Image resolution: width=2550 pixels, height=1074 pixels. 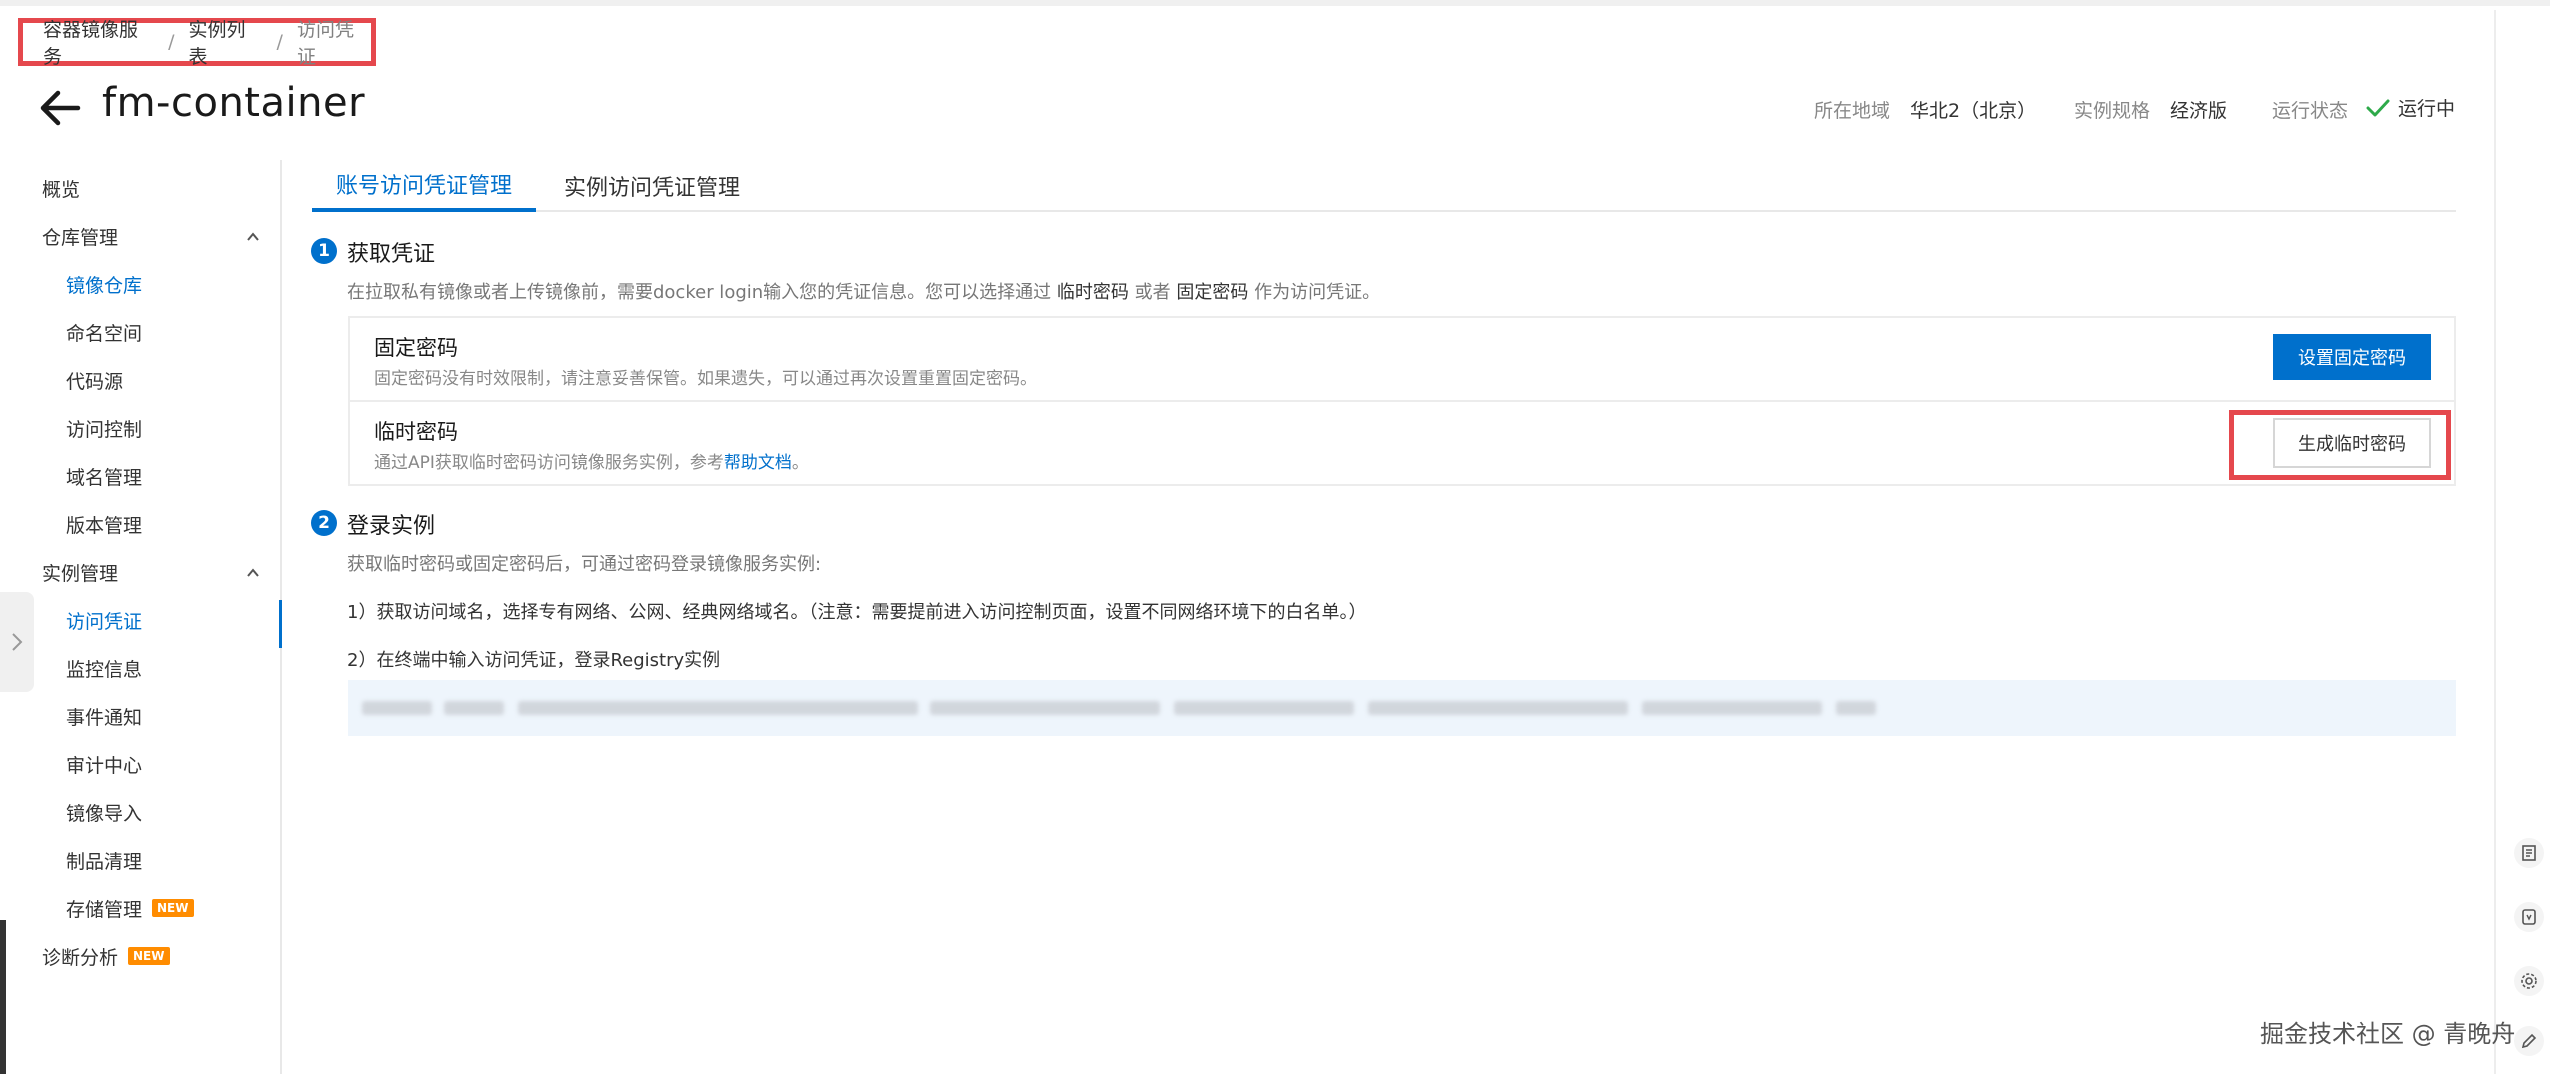 What do you see at coordinates (104, 477) in the screenshot?
I see `sidebar-item-label: 域名管理` at bounding box center [104, 477].